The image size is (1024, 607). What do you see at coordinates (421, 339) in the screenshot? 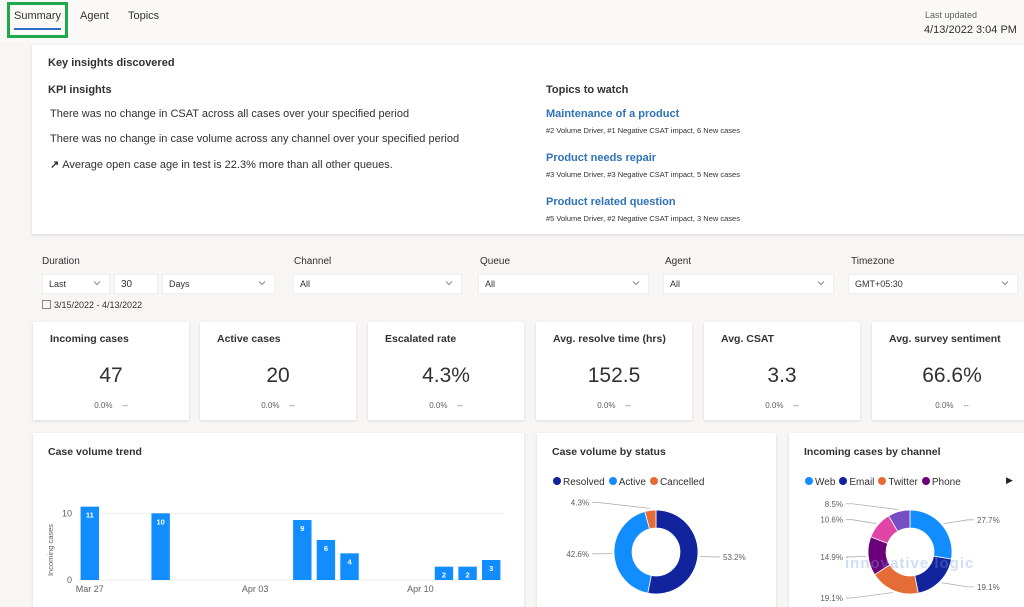
I see `kpi-title: Escalated rate` at bounding box center [421, 339].